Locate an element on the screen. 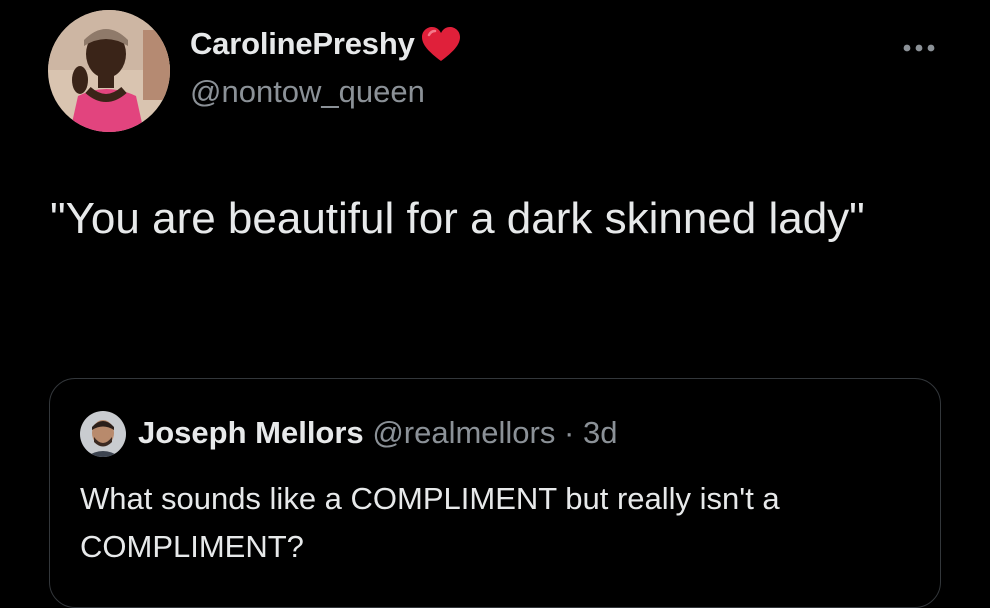 This screenshot has width=990, height=608. more-options-button is located at coordinates (919, 48).